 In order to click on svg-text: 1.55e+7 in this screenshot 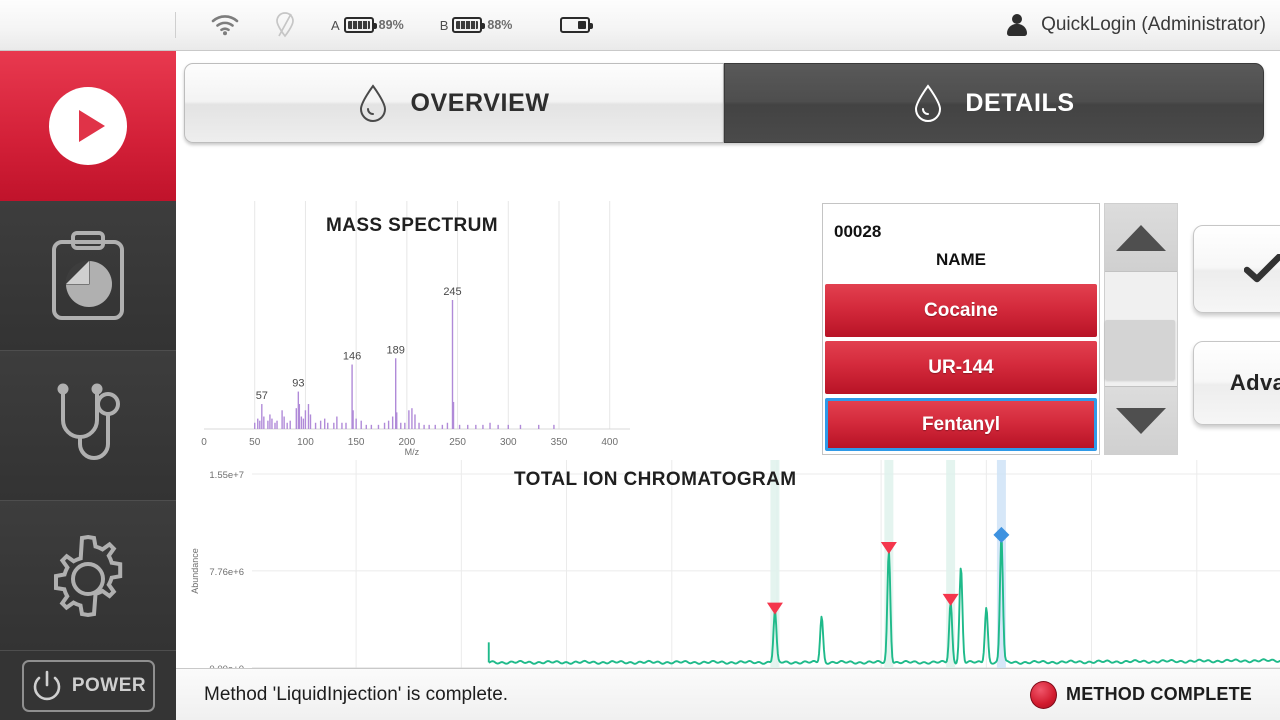, I will do `click(226, 475)`.